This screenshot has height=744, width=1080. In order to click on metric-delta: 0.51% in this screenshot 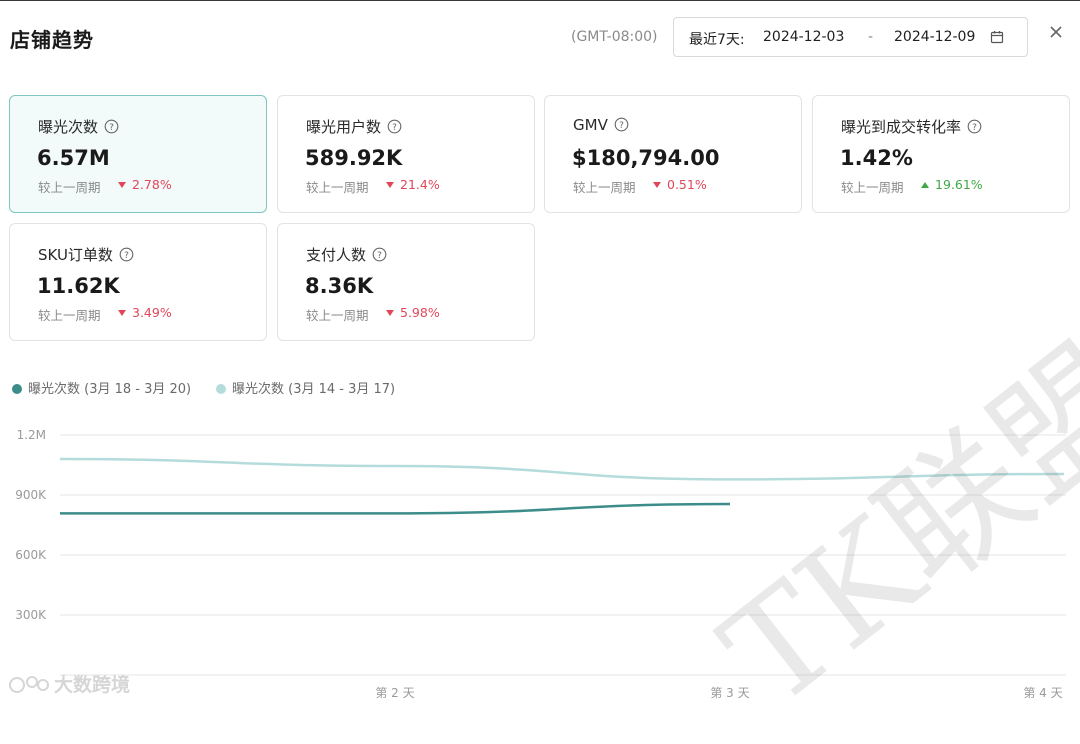, I will do `click(680, 184)`.